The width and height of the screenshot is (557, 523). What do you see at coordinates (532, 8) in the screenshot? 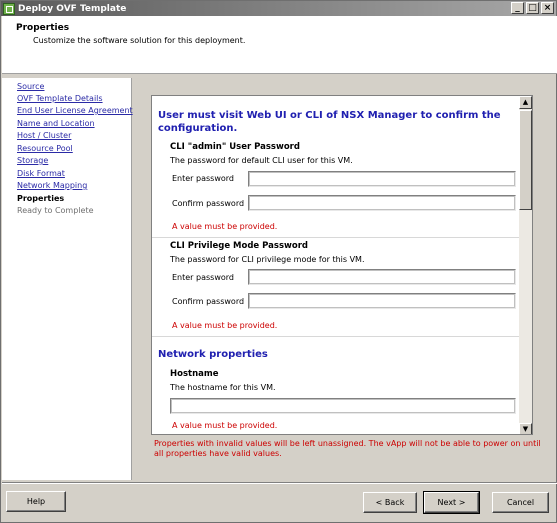
I see `maximize-button: □` at bounding box center [532, 8].